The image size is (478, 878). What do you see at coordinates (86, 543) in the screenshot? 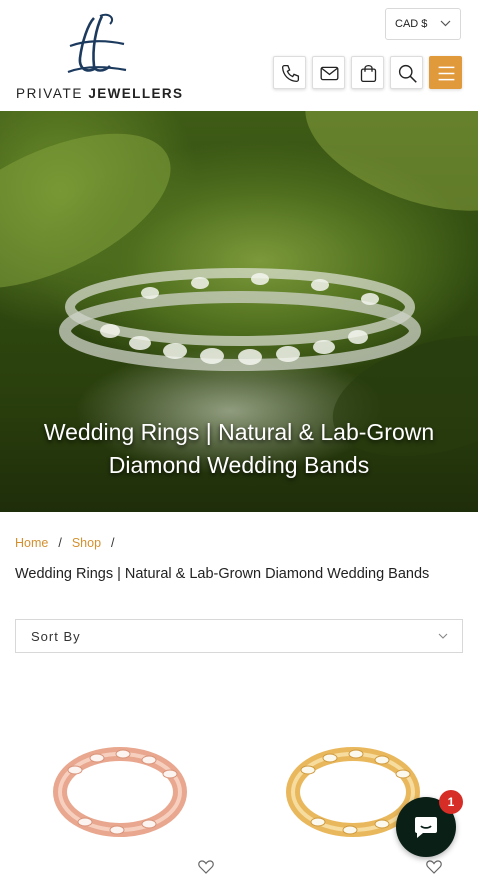
I see `breadcrumb-shop-link: Shop` at bounding box center [86, 543].